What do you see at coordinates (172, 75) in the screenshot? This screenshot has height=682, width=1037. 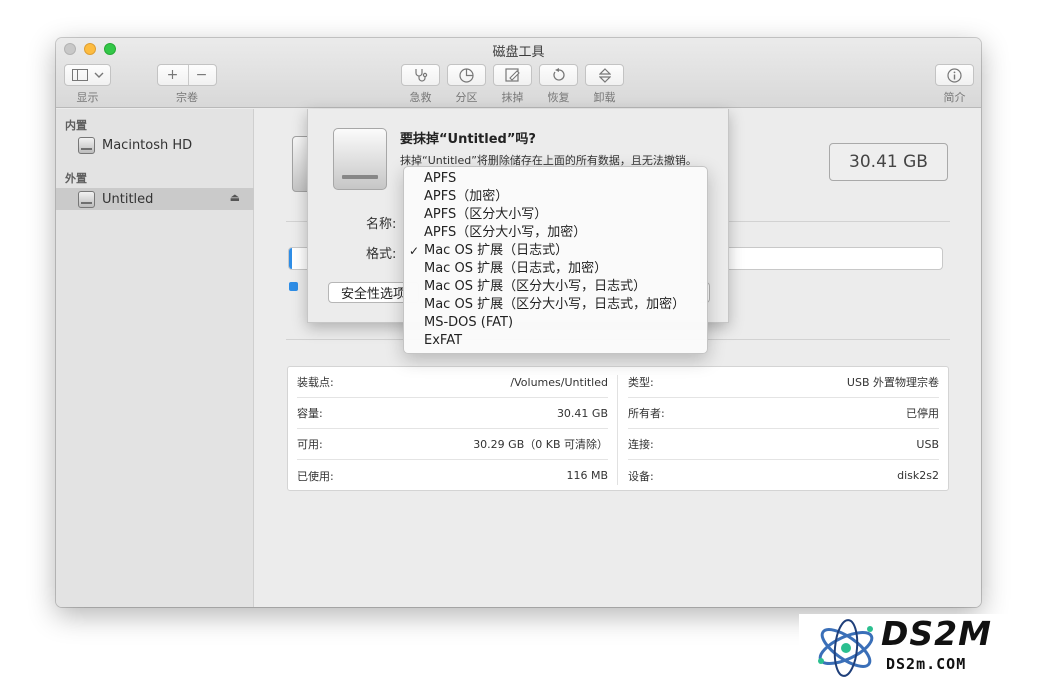 I see `add-volume-button: +` at bounding box center [172, 75].